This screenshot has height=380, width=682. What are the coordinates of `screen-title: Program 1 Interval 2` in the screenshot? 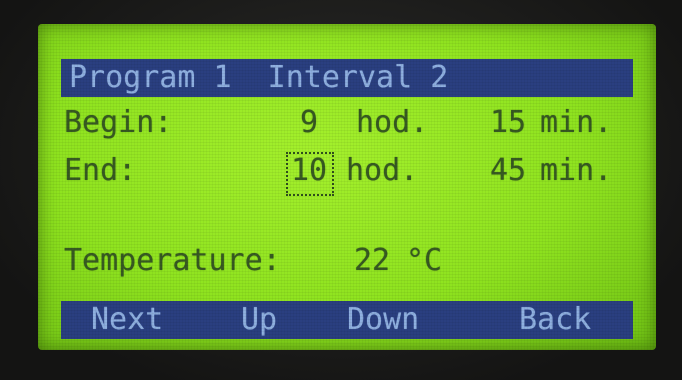 It's located at (259, 77).